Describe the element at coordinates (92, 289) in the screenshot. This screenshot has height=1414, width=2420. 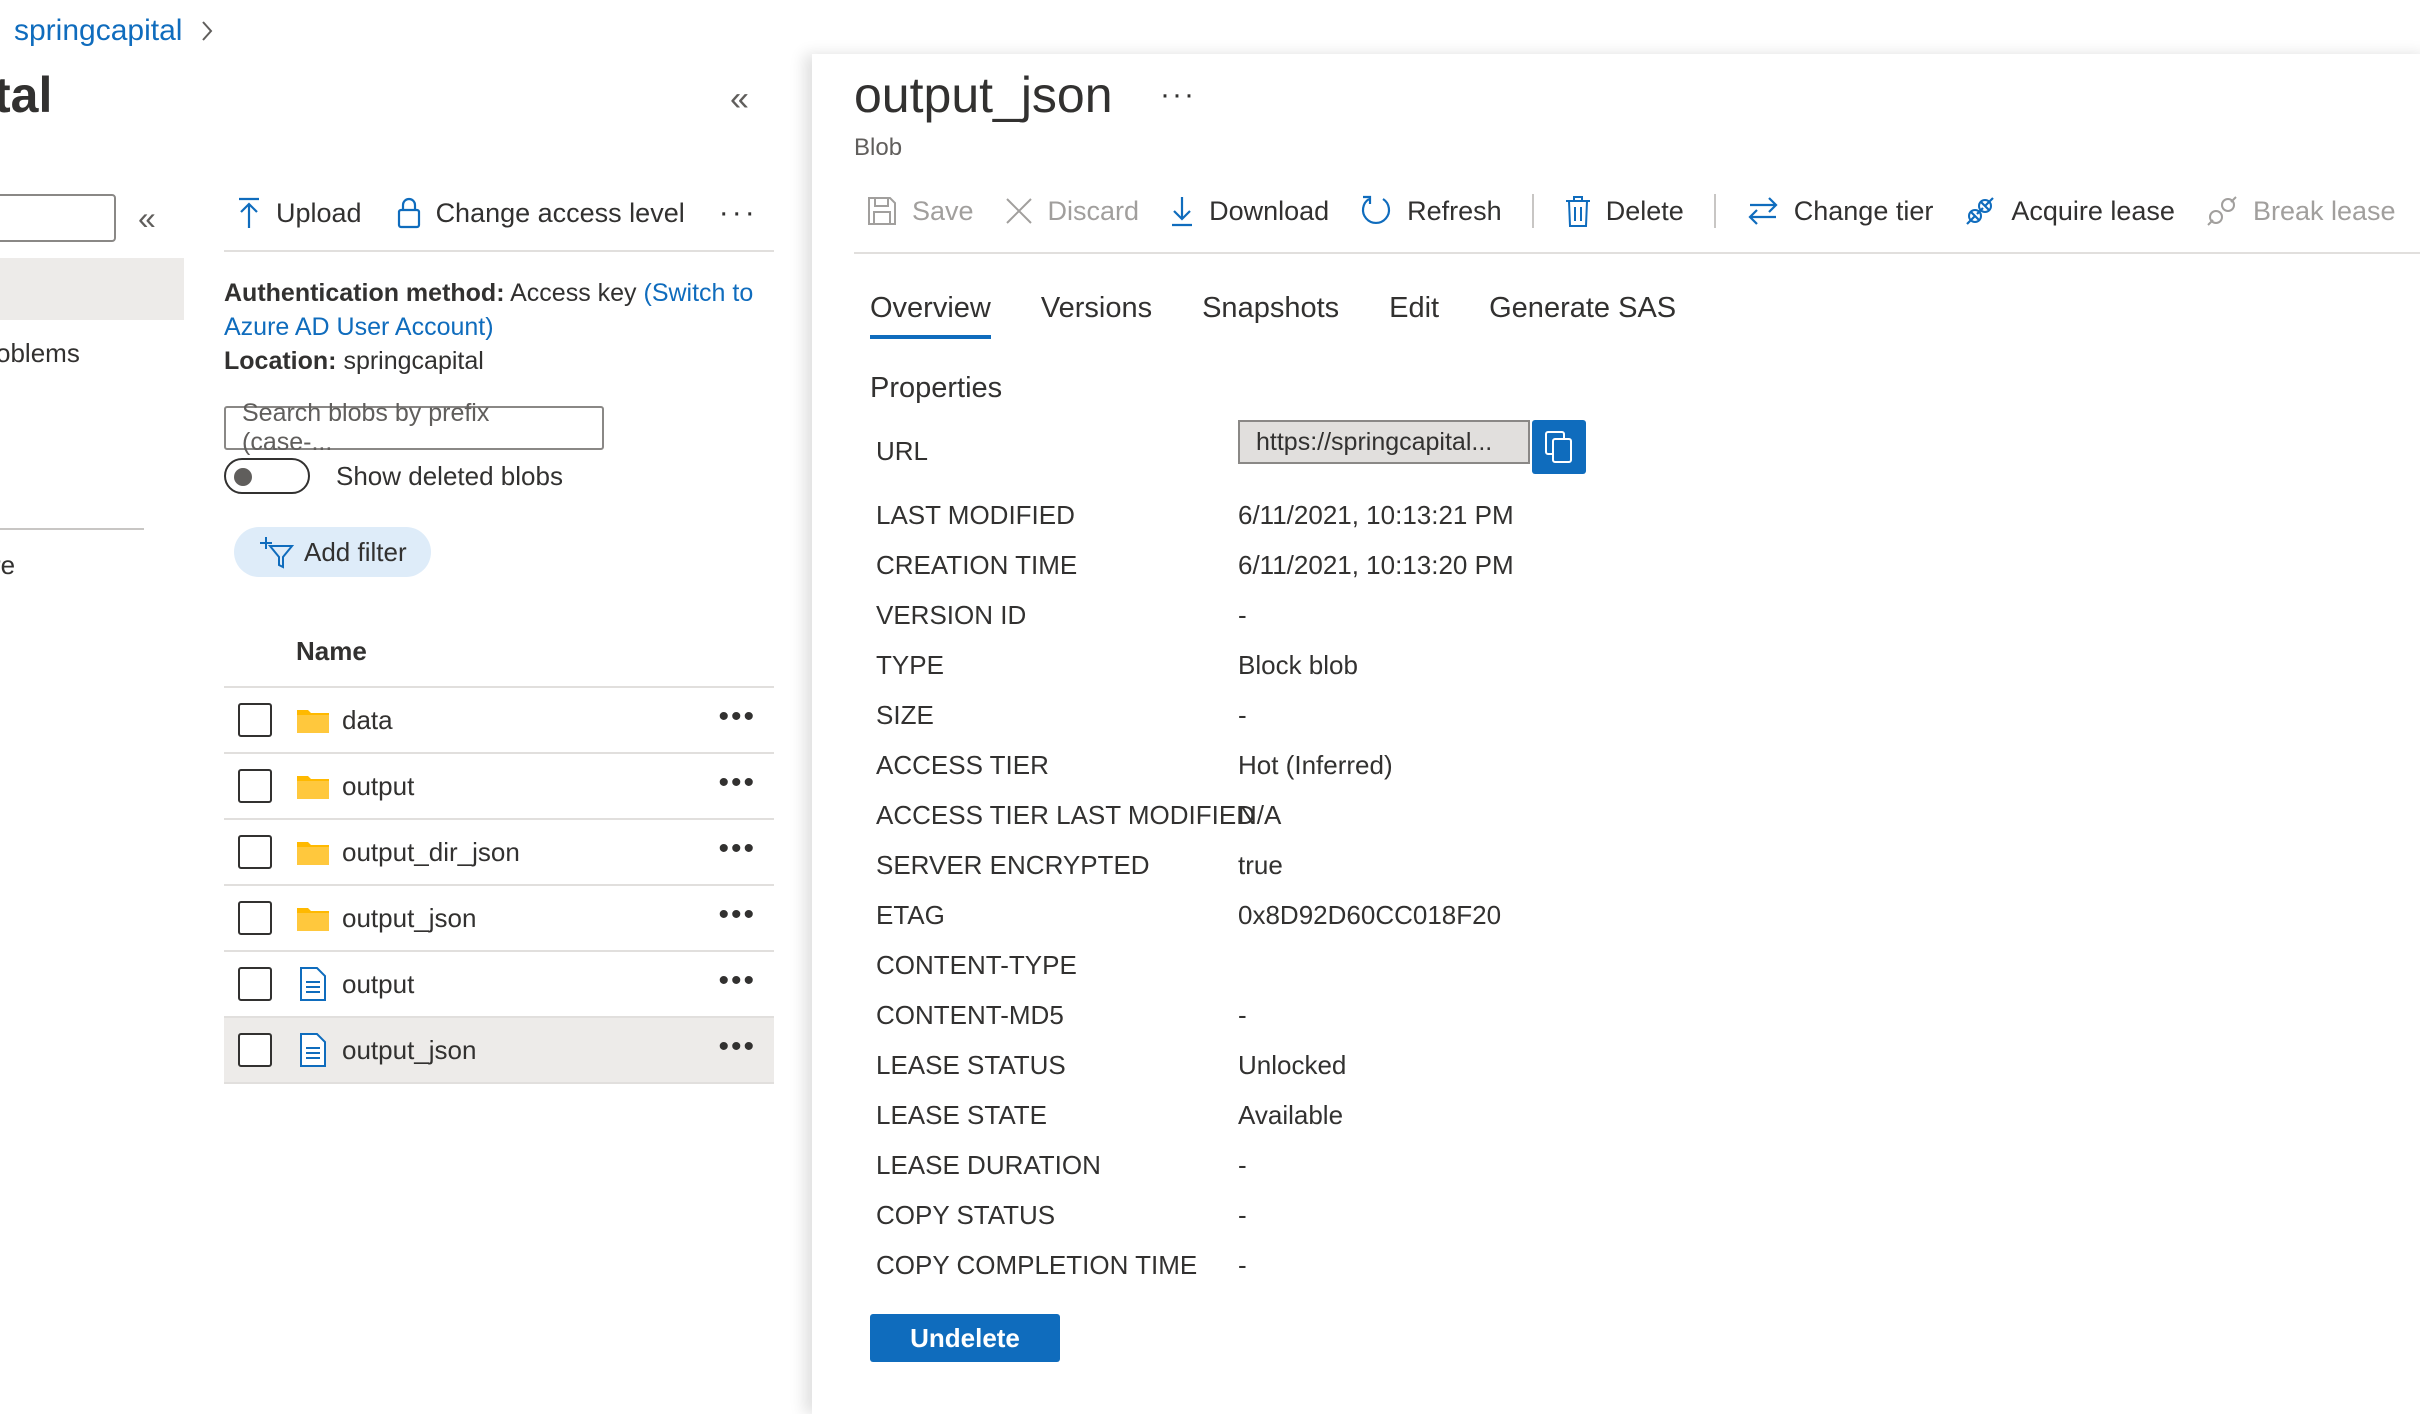
I see `nav-selected-item` at that location.